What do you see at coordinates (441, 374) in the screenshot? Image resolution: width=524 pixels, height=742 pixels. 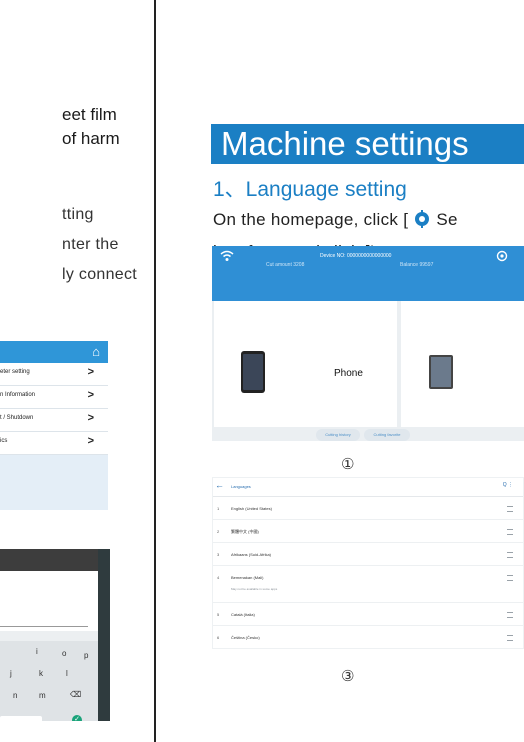 I see `tablet-image` at bounding box center [441, 374].